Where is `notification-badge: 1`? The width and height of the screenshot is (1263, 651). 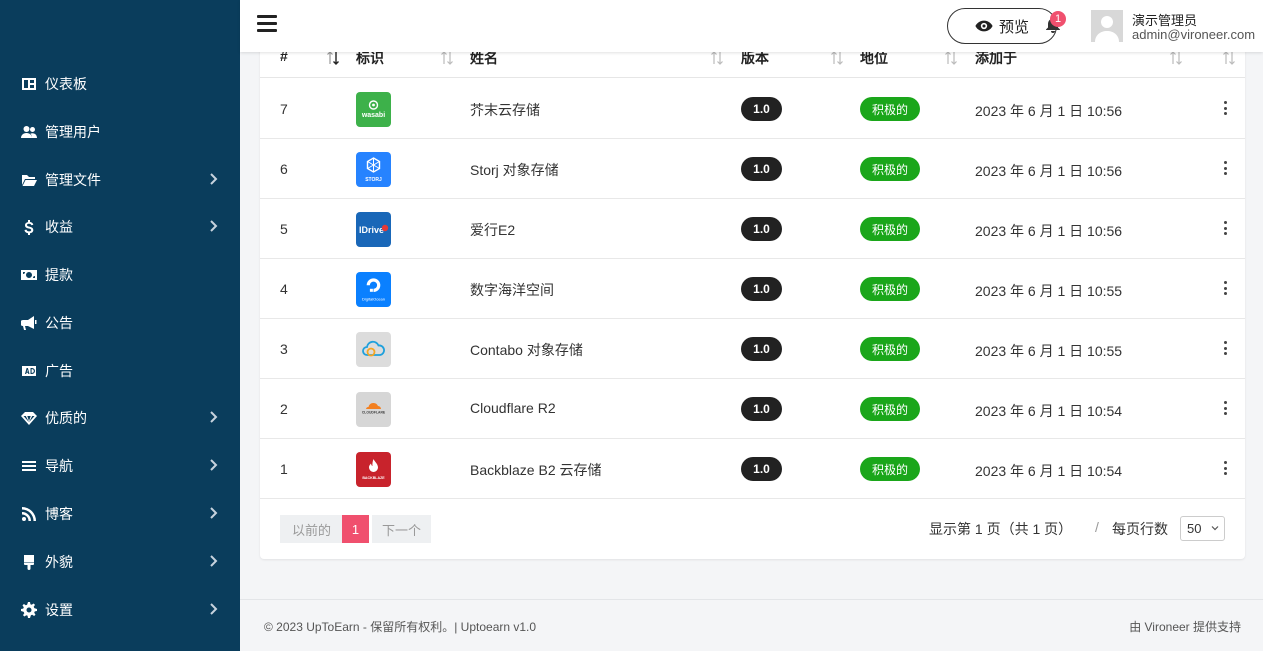 notification-badge: 1 is located at coordinates (1058, 19).